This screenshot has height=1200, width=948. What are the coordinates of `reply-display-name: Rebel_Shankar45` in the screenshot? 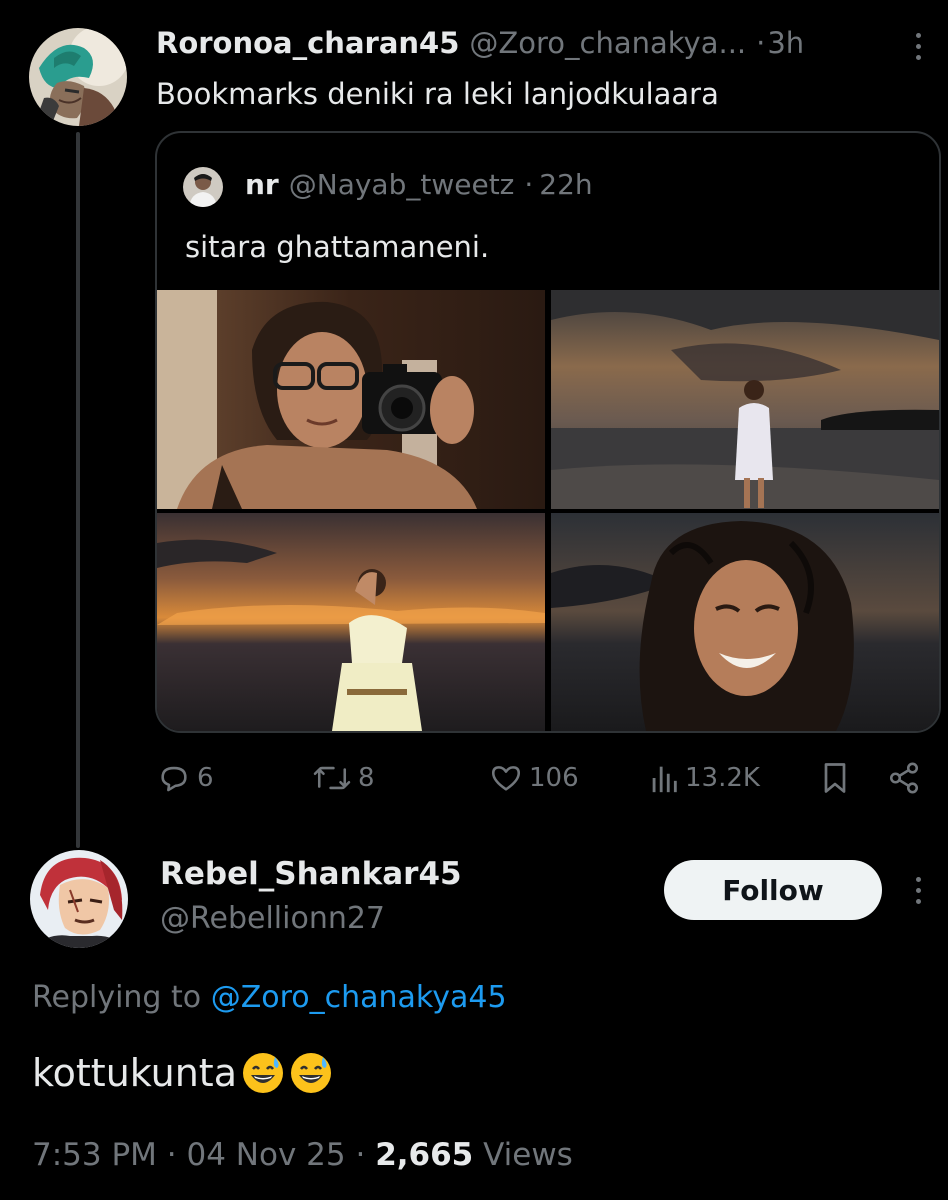 It's located at (311, 874).